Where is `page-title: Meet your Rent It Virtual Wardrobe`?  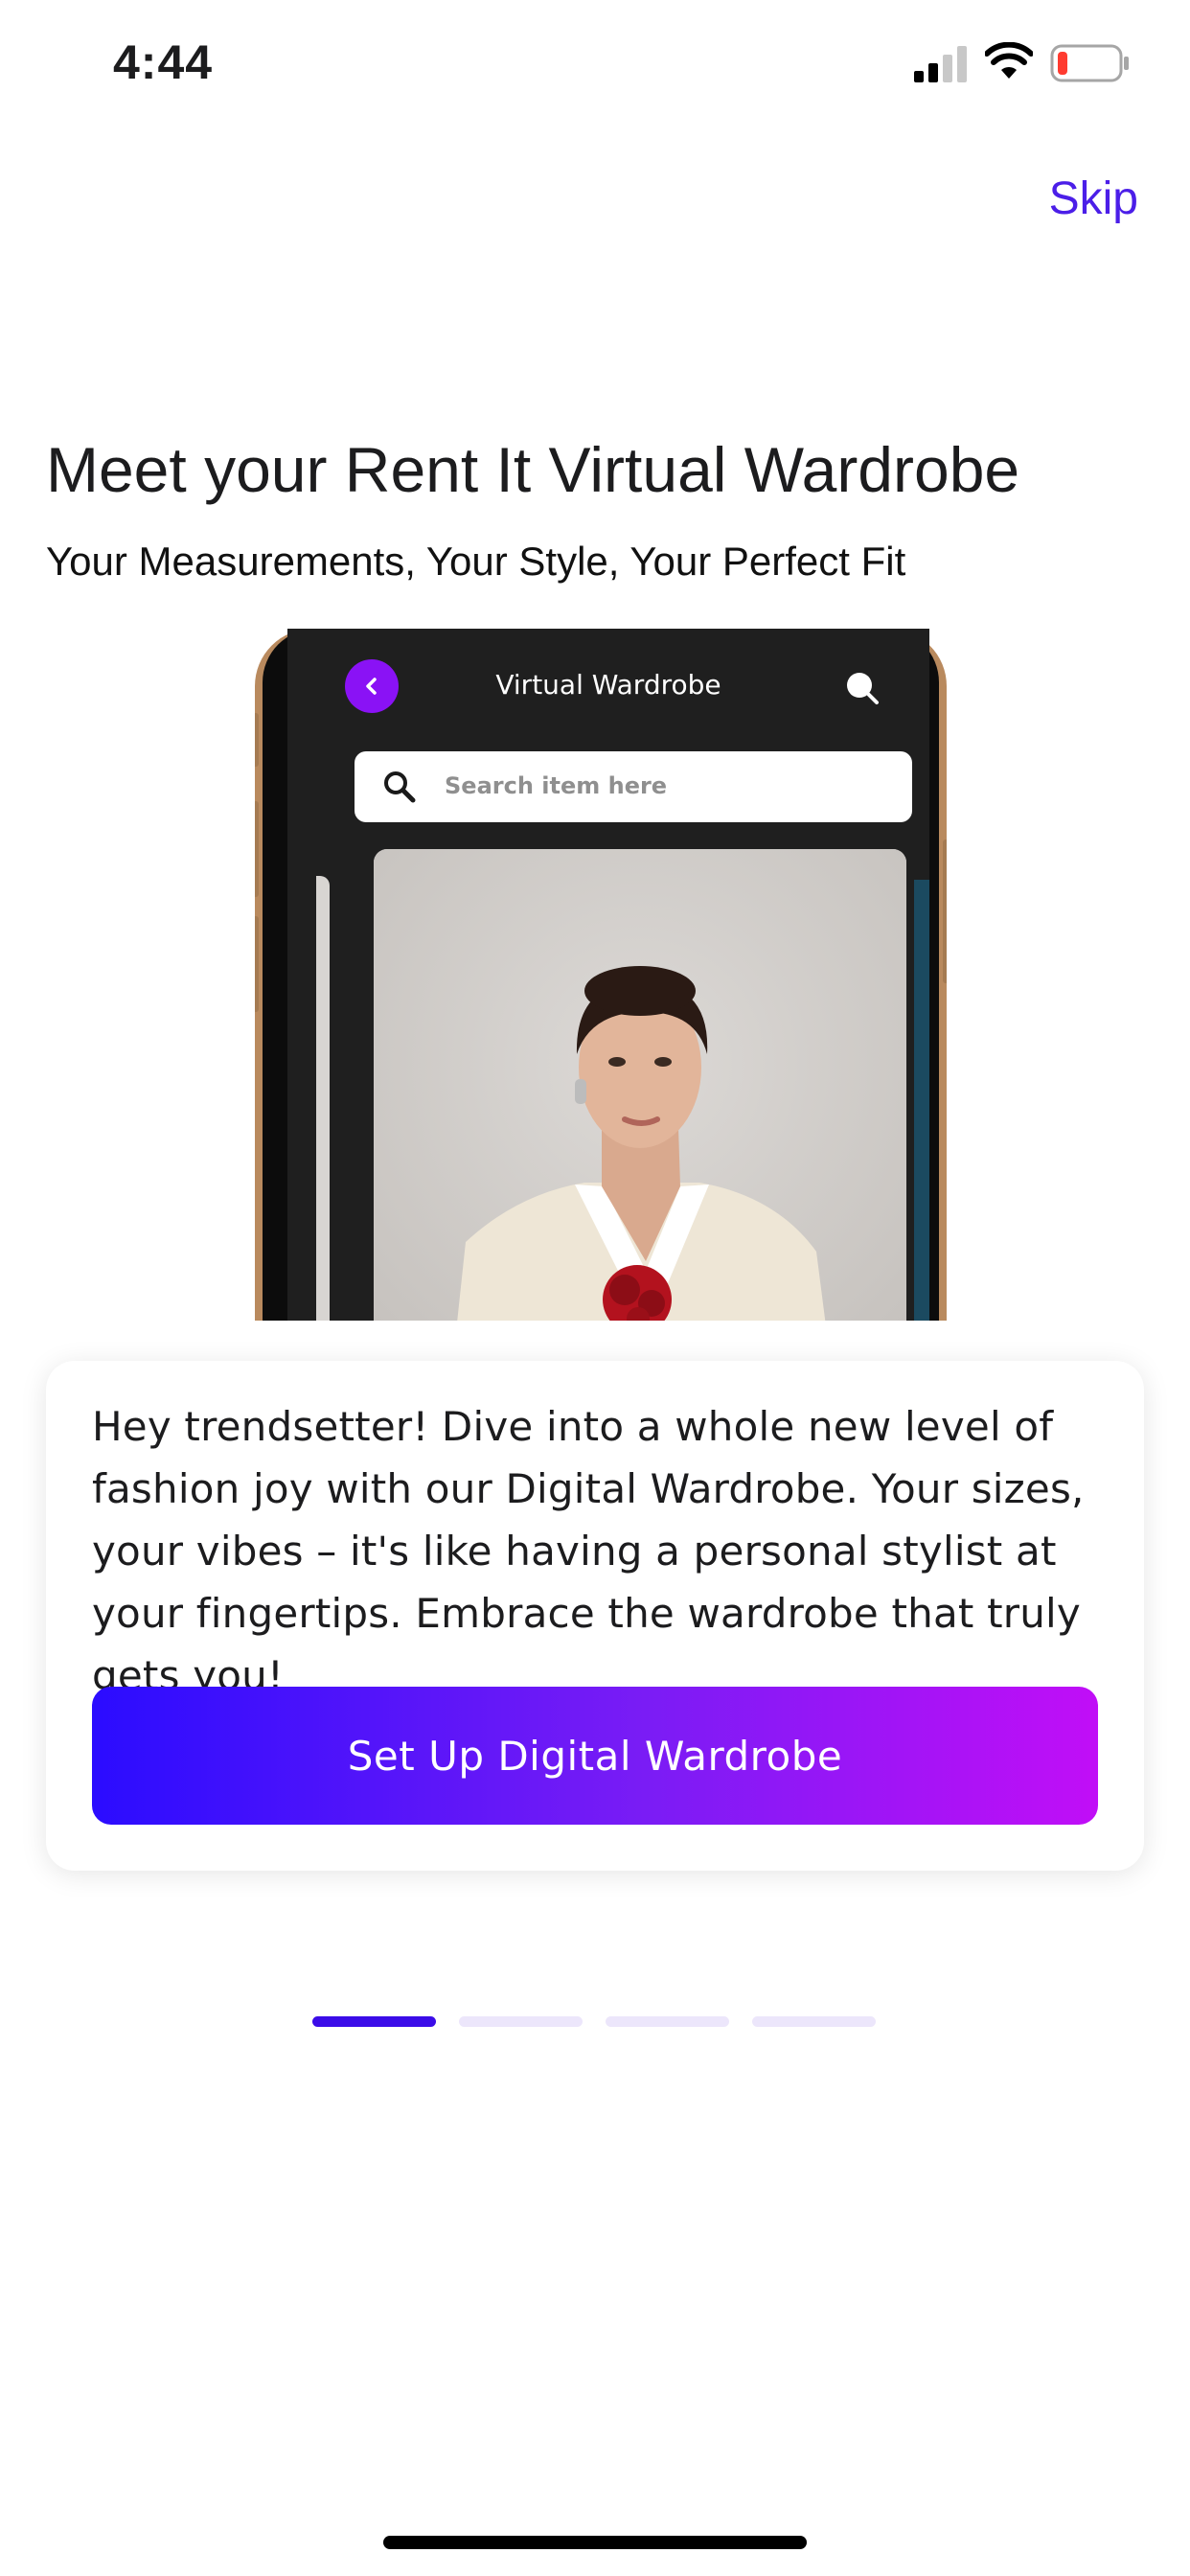 page-title: Meet your Rent It Virtual Wardrobe is located at coordinates (533, 469).